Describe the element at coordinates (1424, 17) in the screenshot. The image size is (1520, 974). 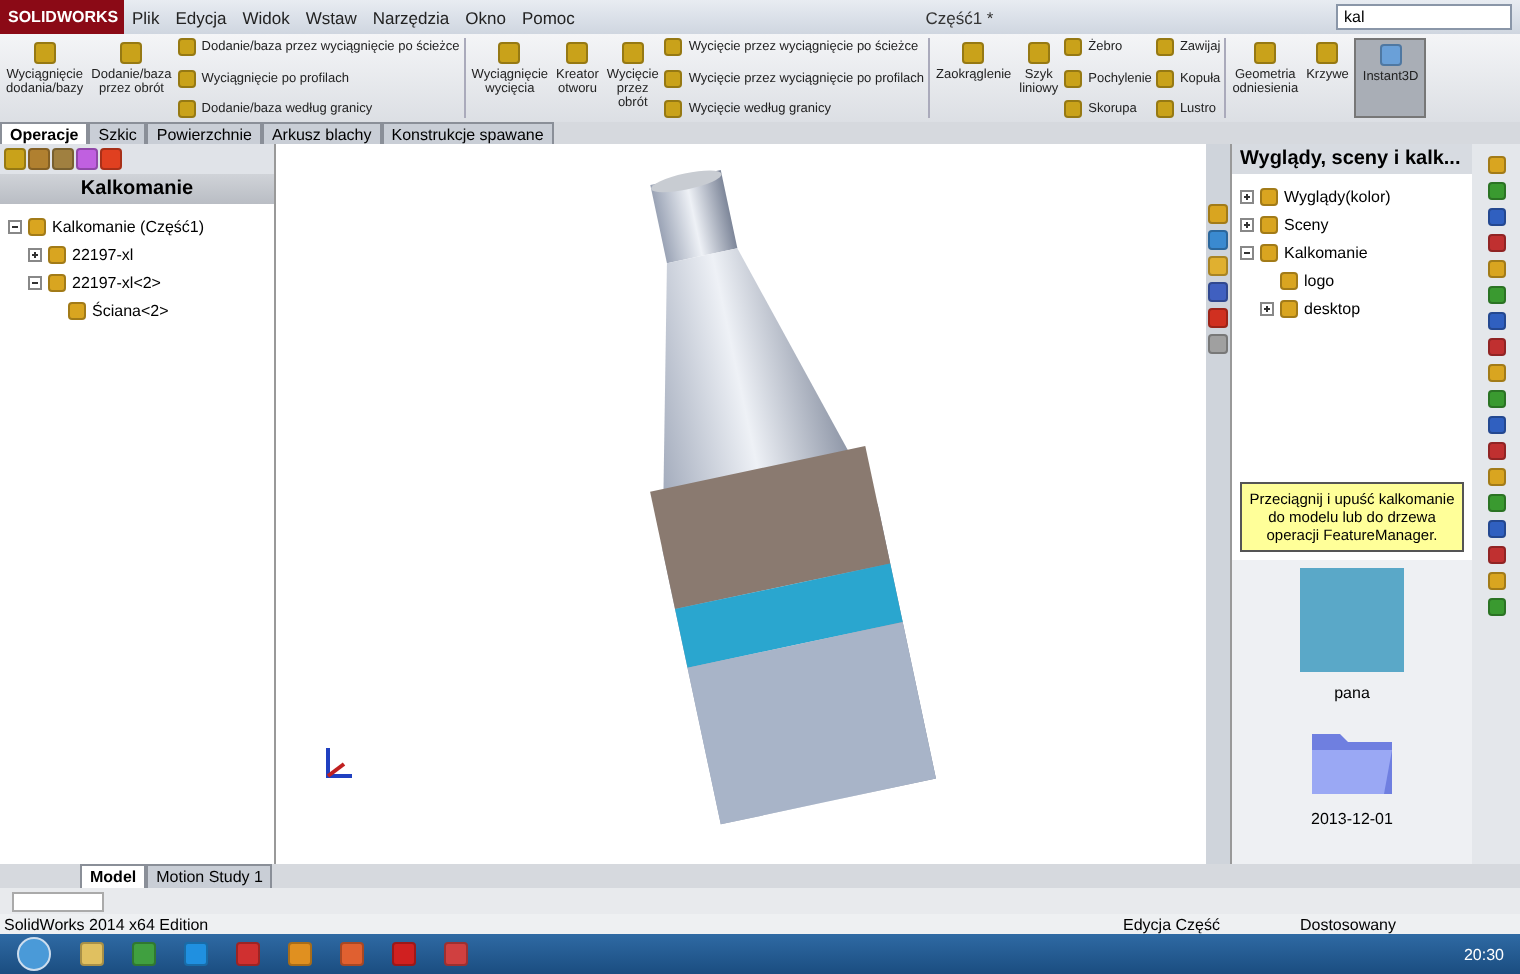
I see `search-field: kal` at that location.